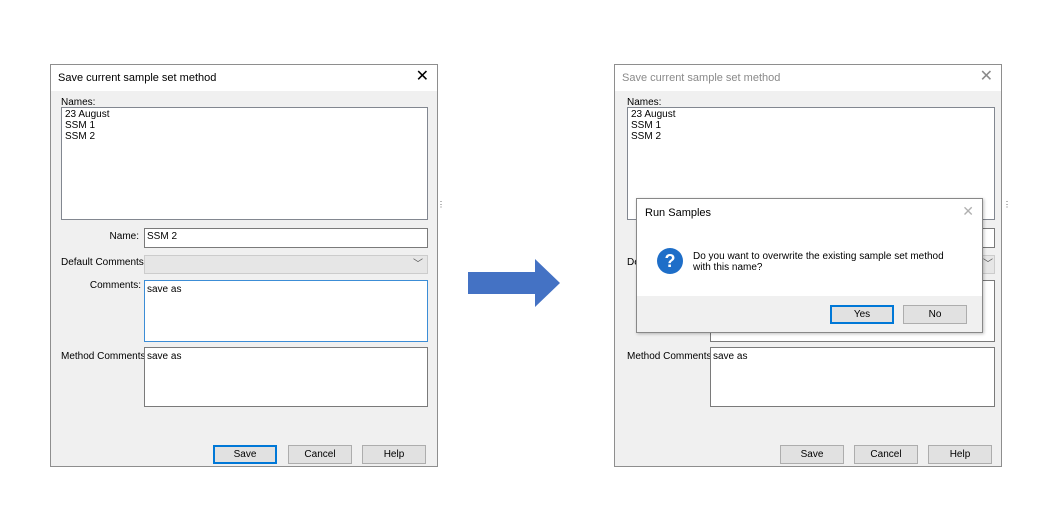  I want to click on message-title: Run Samples, so click(678, 213).